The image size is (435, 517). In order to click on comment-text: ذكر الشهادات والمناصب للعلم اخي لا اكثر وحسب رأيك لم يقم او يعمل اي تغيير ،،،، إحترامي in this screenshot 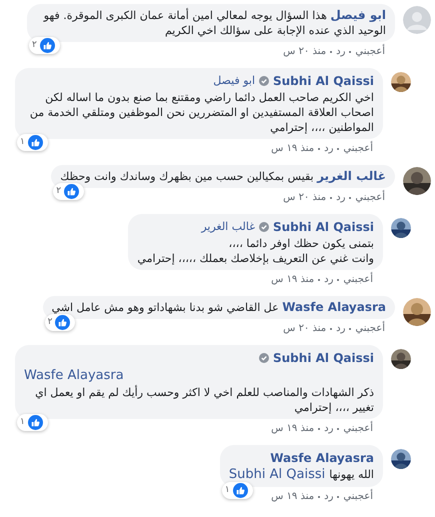, I will do `click(204, 400)`.